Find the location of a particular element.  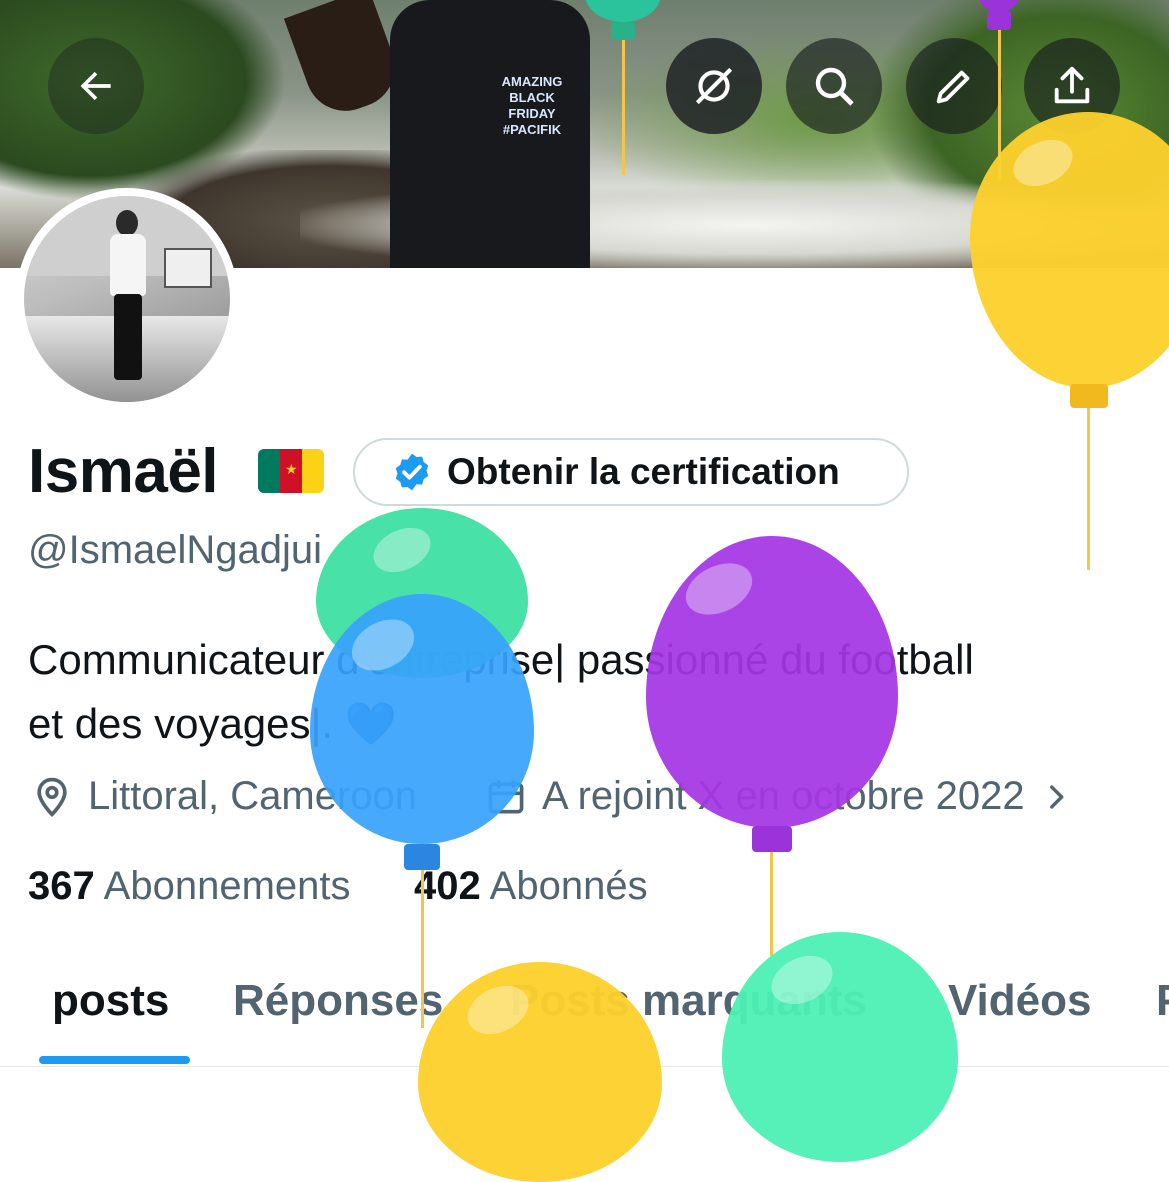

incognito-icon is located at coordinates (714, 86).